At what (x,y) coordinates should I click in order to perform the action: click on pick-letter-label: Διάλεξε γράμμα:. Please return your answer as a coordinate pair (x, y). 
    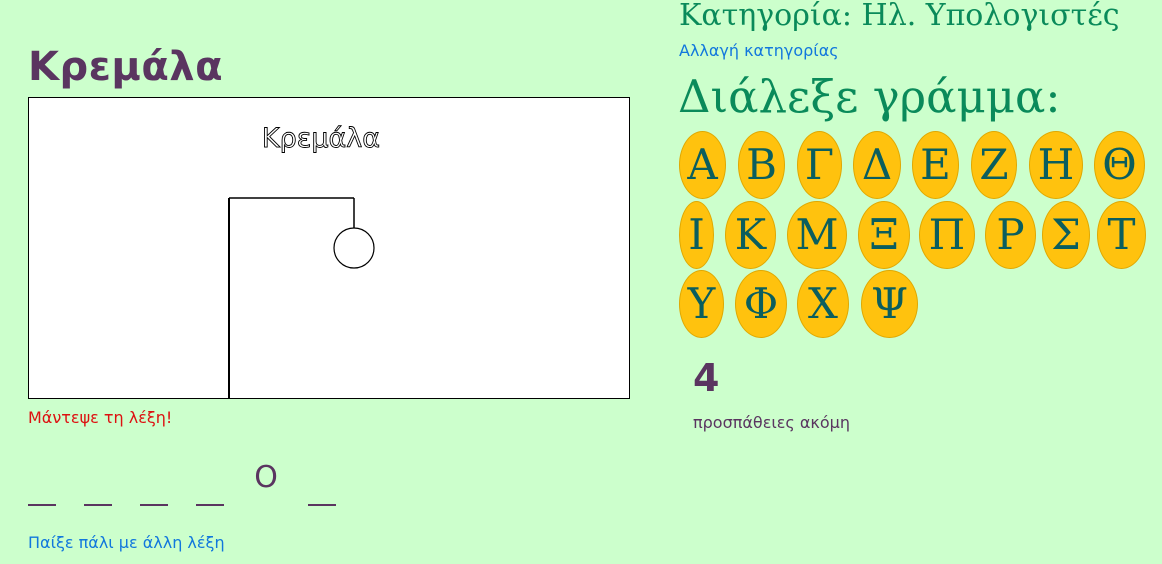
    Looking at the image, I should click on (869, 96).